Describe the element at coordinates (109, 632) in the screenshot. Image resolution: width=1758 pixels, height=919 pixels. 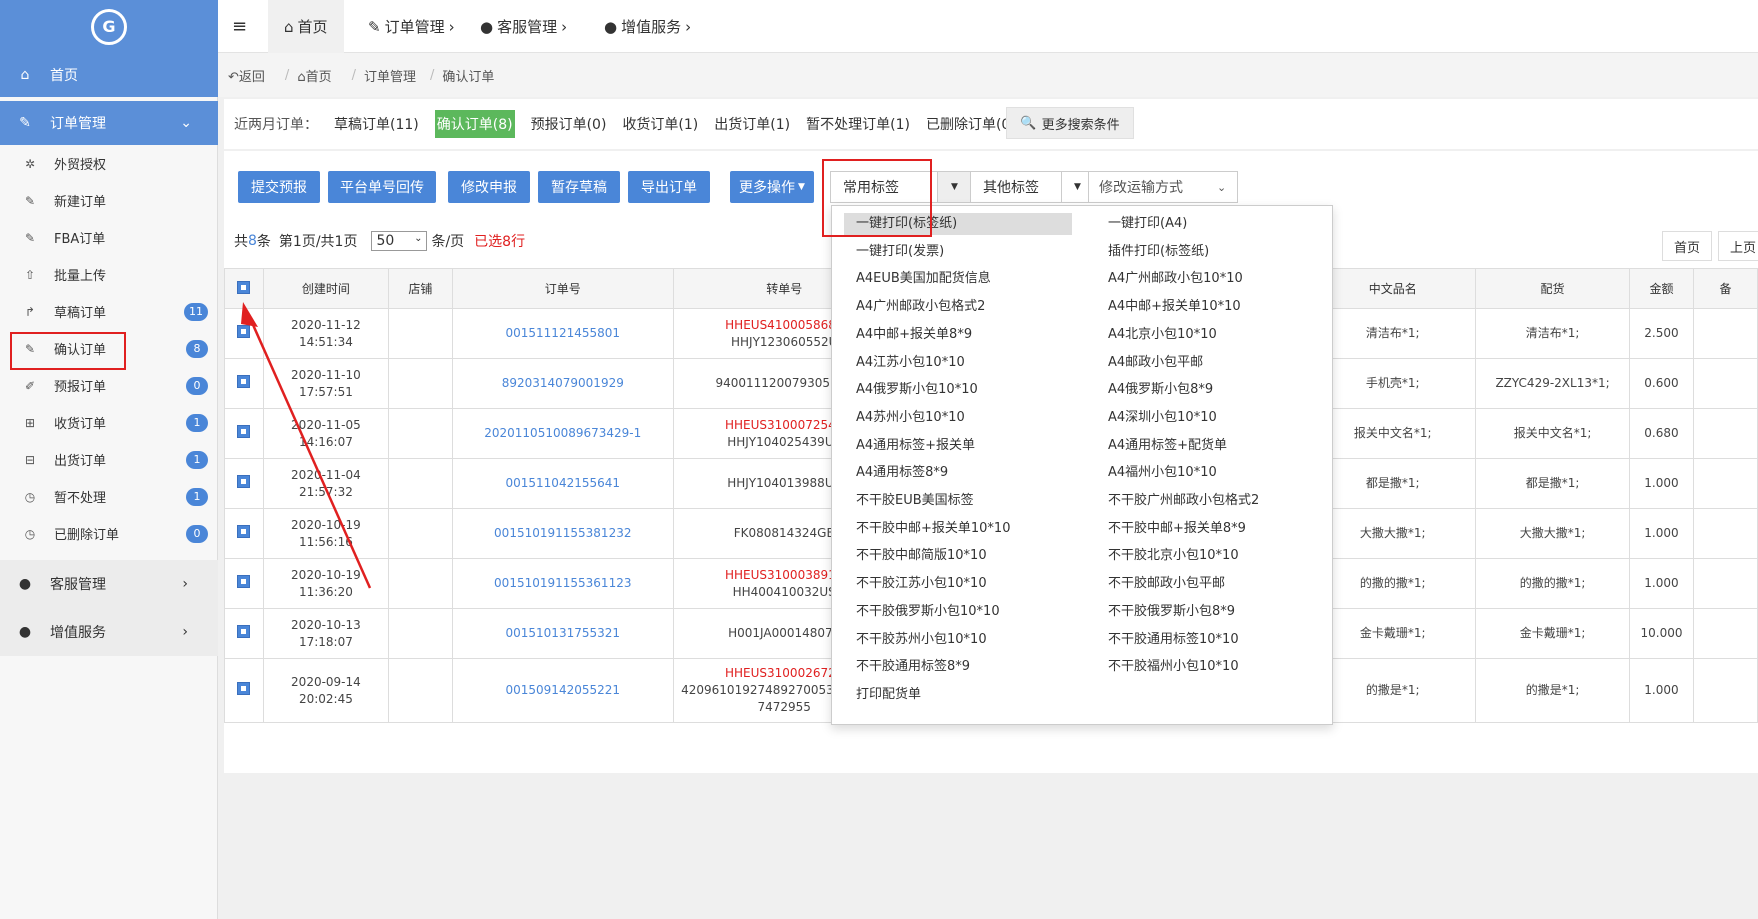
I see `sidebar-item-value-added: ● 增值服务 ›` at that location.